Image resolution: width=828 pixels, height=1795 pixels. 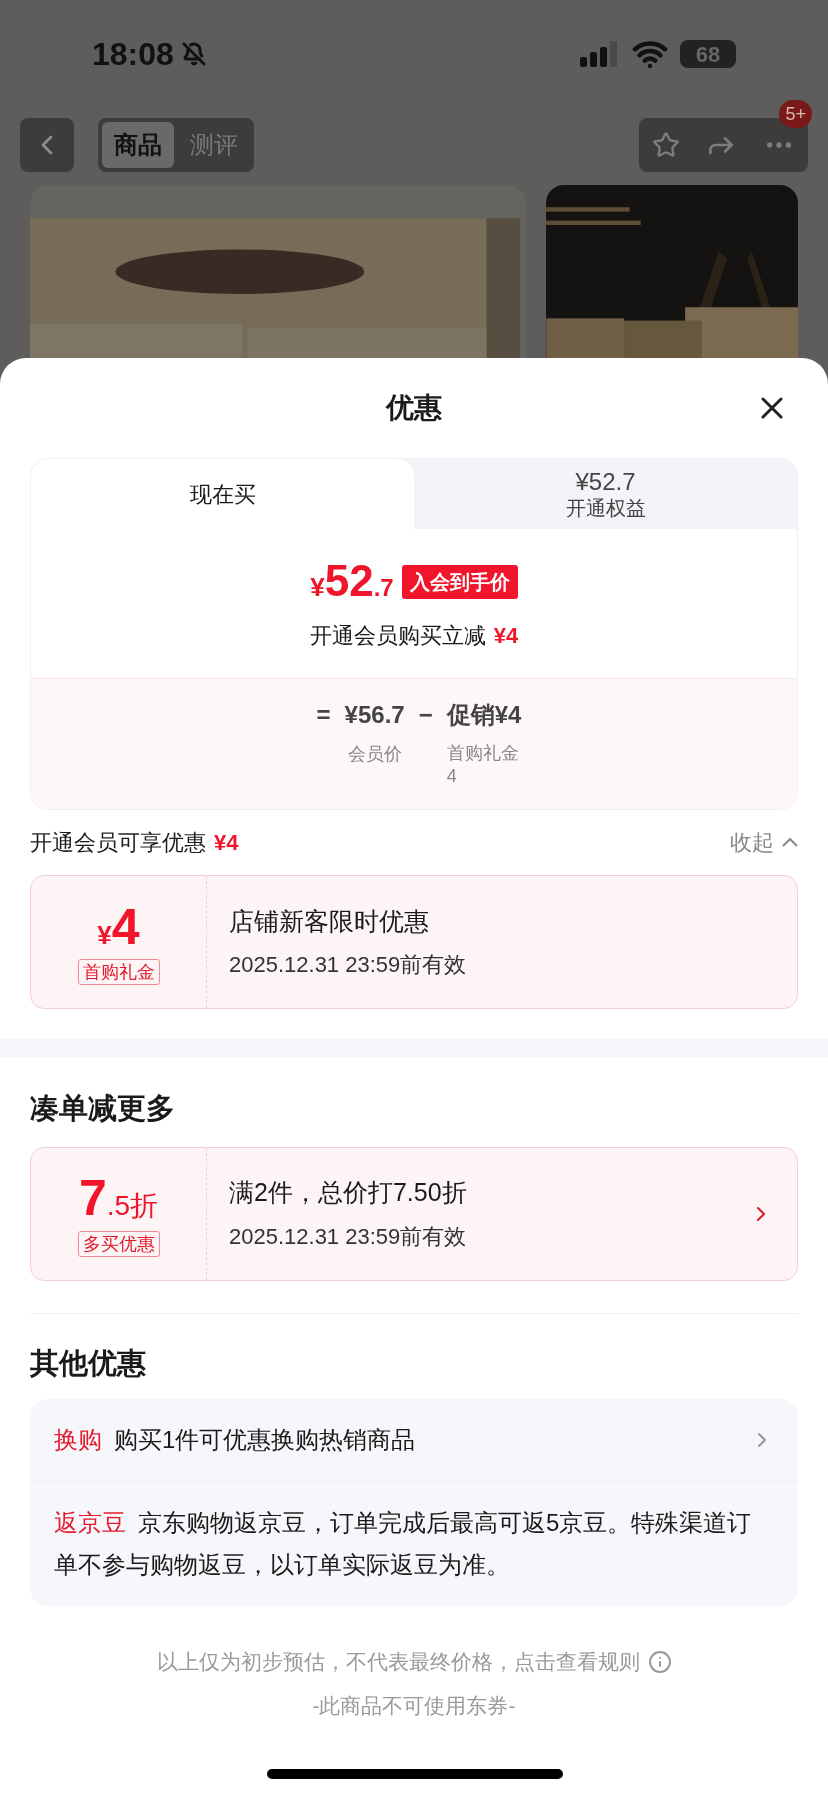 What do you see at coordinates (414, 408) in the screenshot?
I see `sheet-title: 优惠` at bounding box center [414, 408].